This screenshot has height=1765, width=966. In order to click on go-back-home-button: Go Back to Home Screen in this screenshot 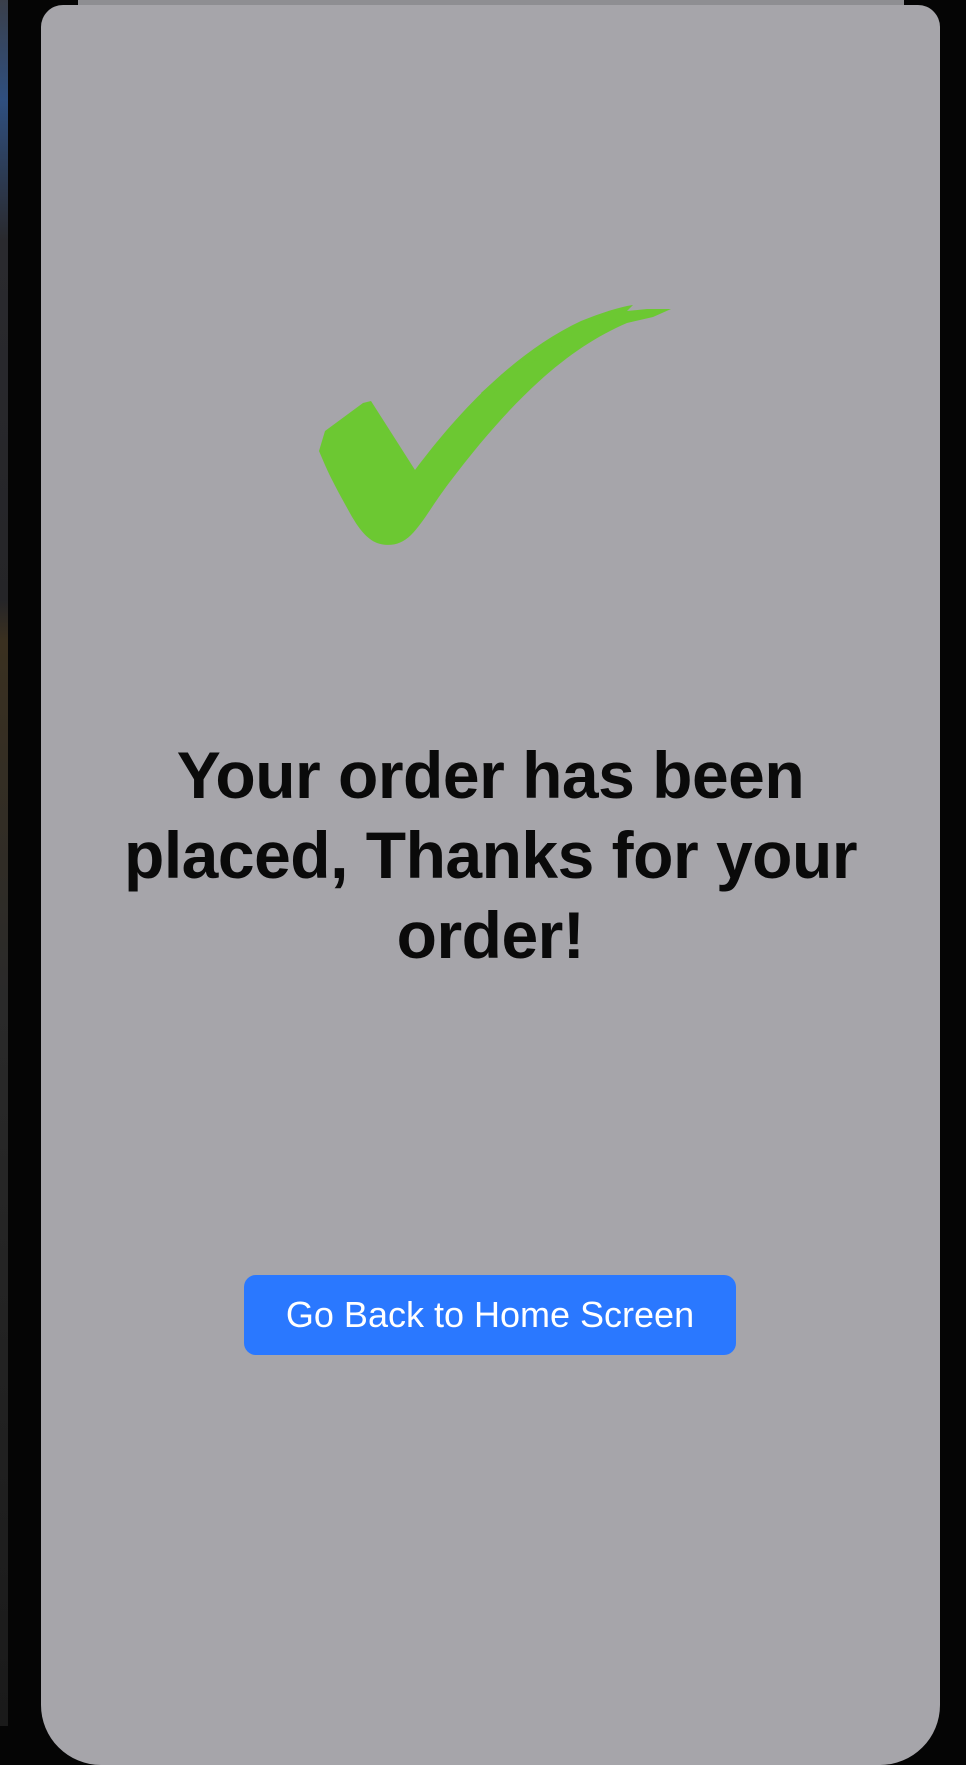, I will do `click(490, 1315)`.